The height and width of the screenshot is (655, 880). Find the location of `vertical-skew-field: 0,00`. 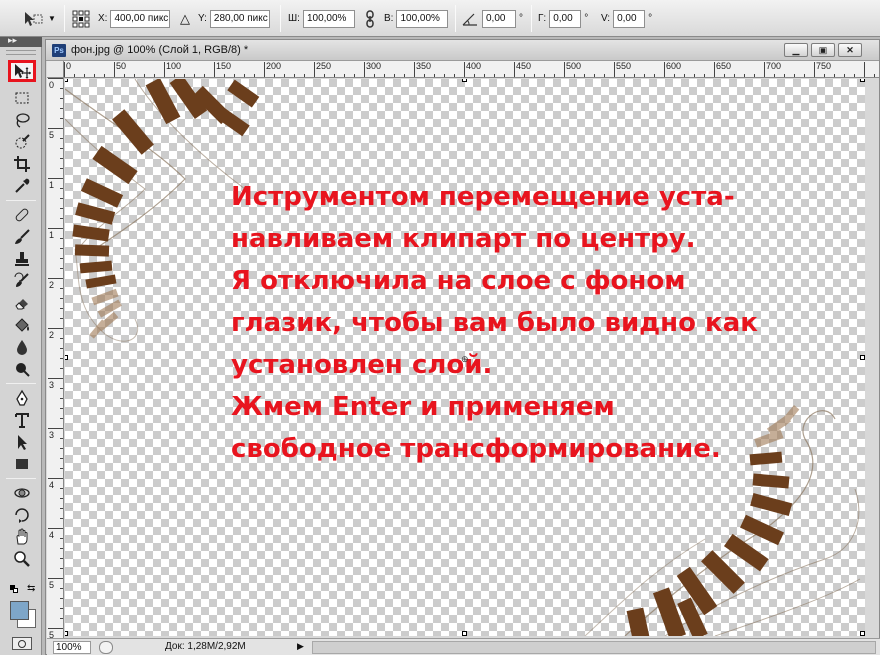

vertical-skew-field: 0,00 is located at coordinates (629, 18).